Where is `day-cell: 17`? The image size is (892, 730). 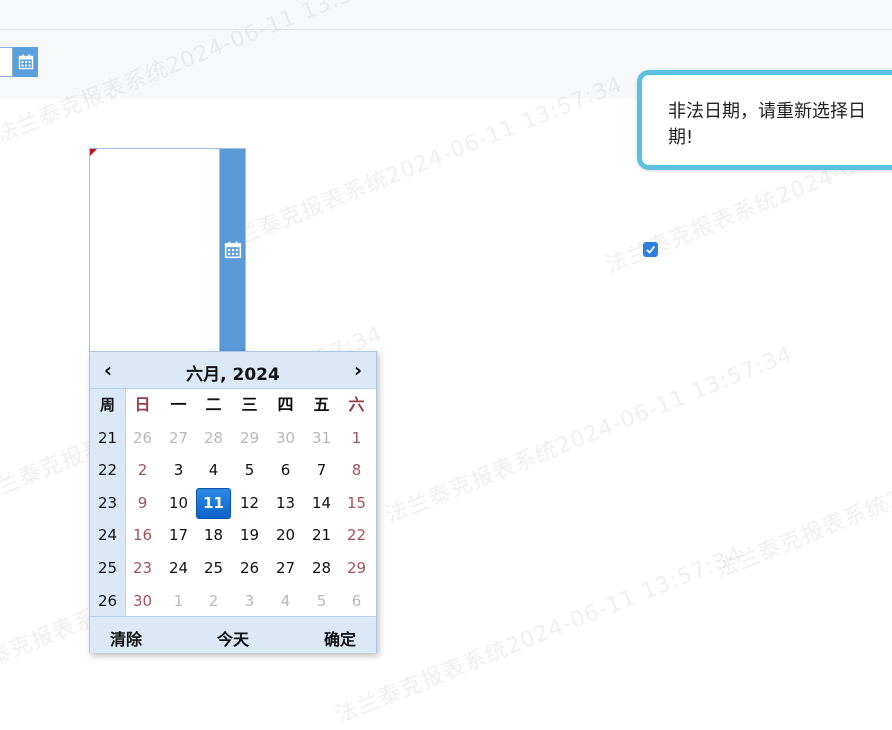
day-cell: 17 is located at coordinates (178, 535).